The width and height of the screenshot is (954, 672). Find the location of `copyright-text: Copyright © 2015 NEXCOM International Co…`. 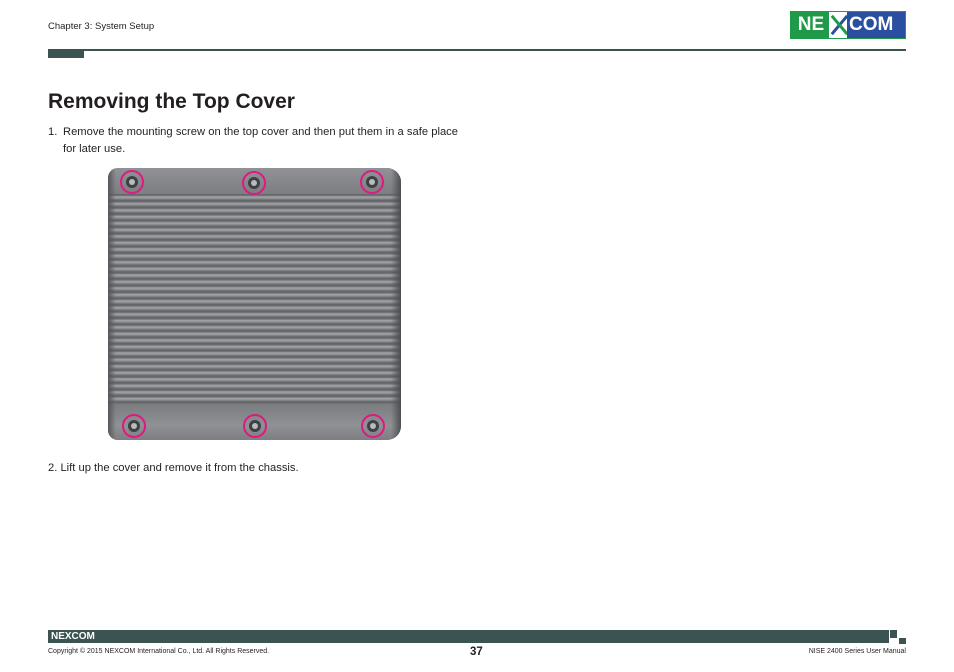

copyright-text: Copyright © 2015 NEXCOM International Co… is located at coordinates (159, 651).